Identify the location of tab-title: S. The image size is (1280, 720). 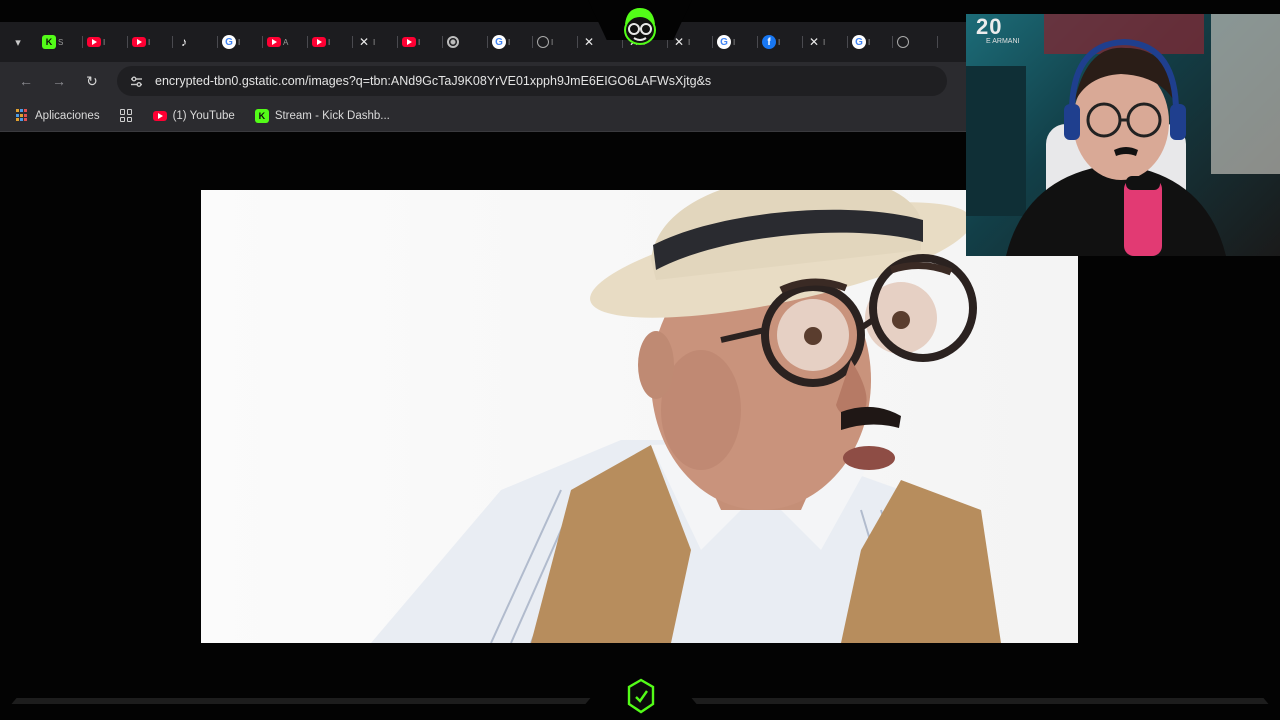
(61, 42).